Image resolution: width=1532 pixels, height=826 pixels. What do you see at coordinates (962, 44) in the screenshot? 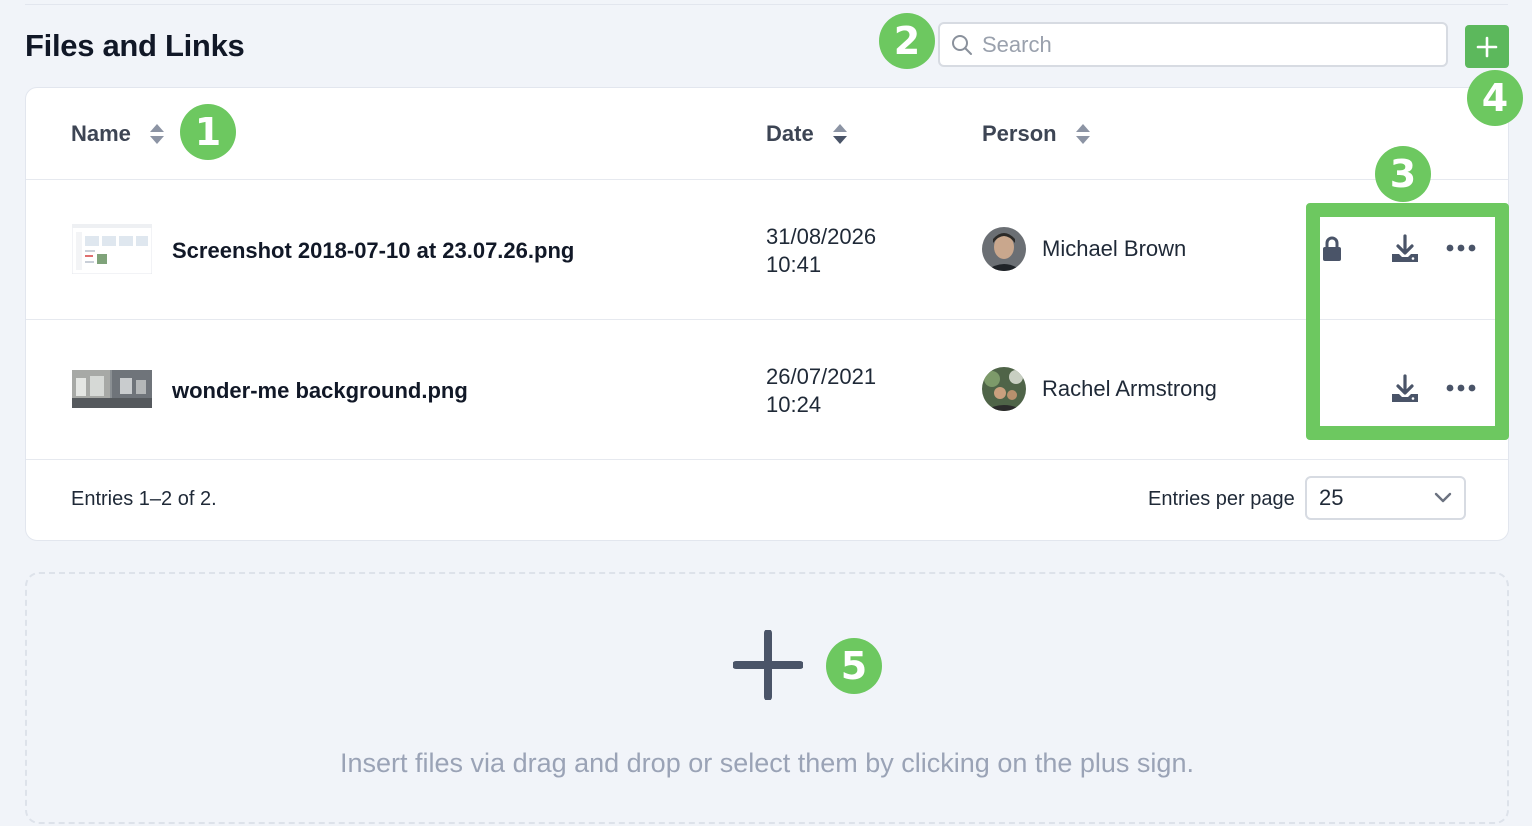
I see `search-icon` at bounding box center [962, 44].